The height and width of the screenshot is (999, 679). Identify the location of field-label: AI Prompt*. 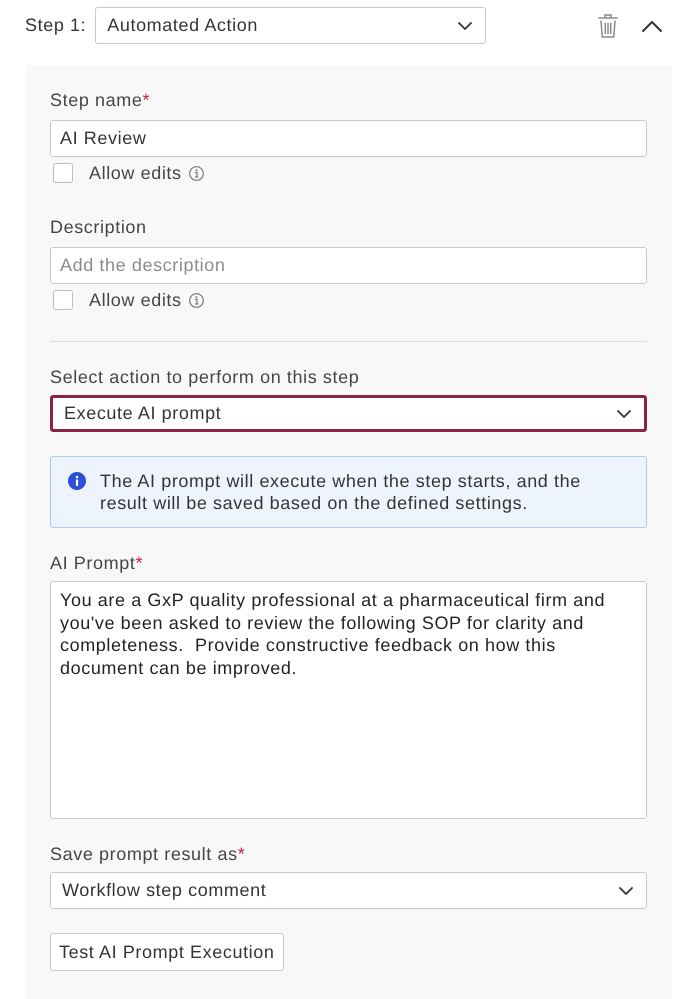
(97, 563).